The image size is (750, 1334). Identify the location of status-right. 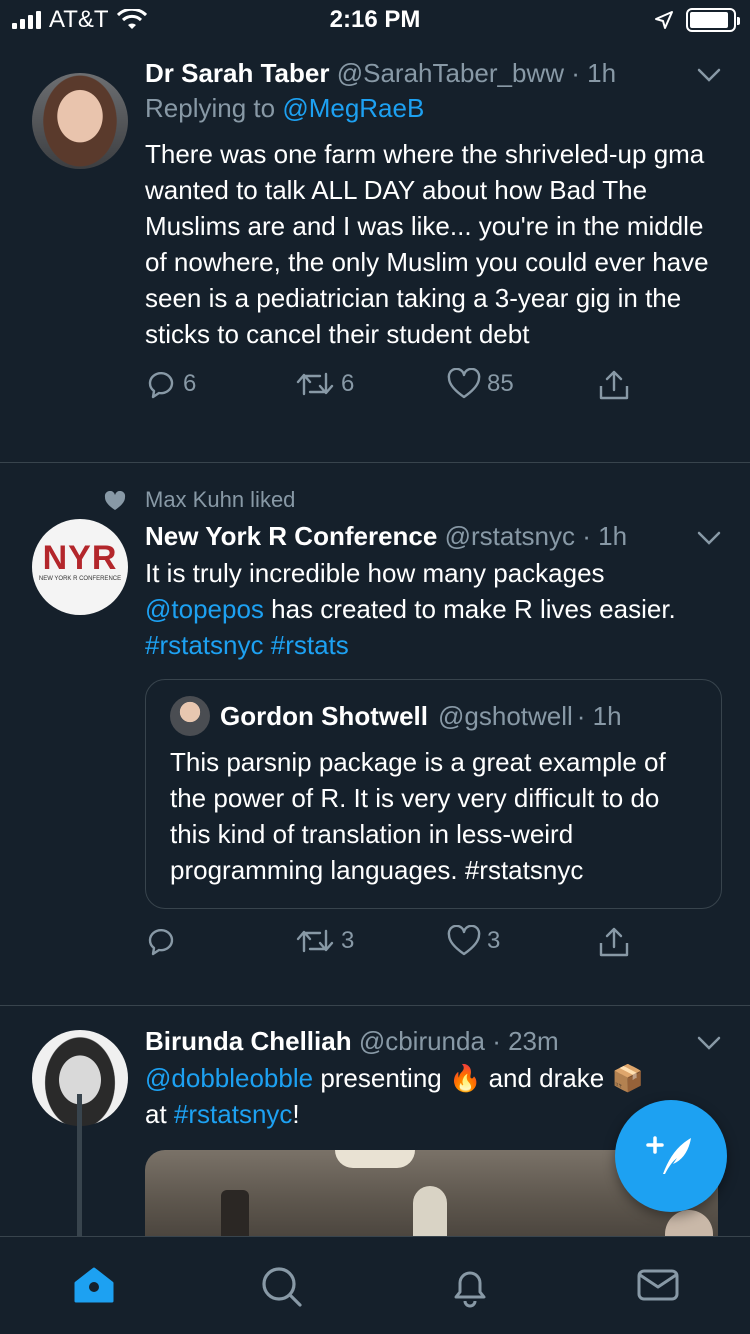
(697, 20).